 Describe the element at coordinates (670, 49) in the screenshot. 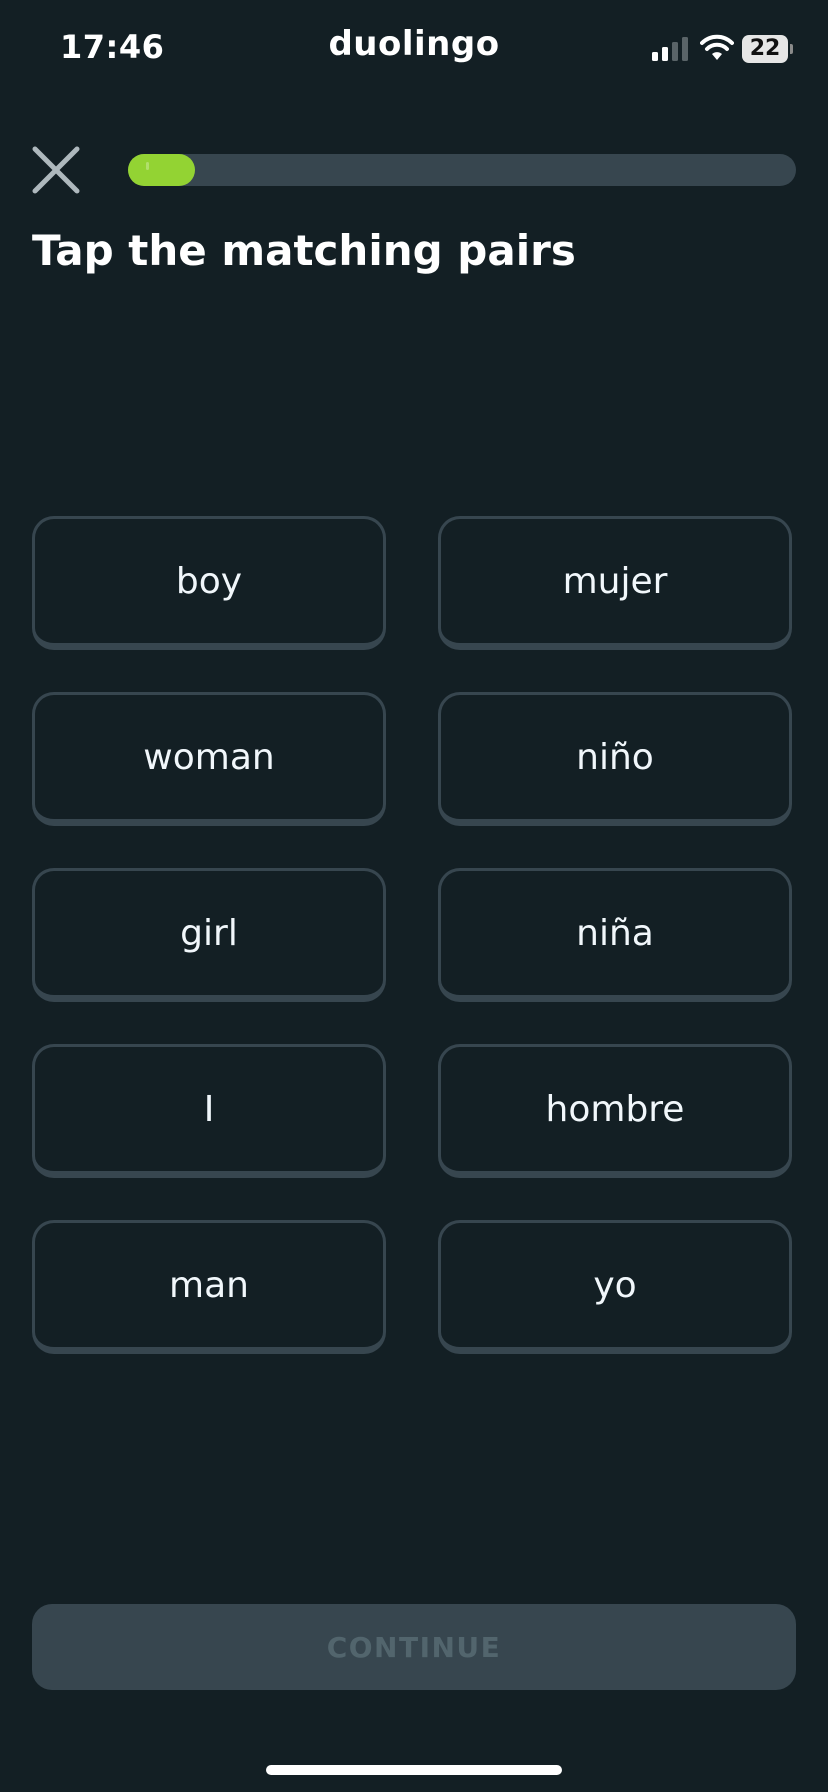

I see `signal-icon` at that location.